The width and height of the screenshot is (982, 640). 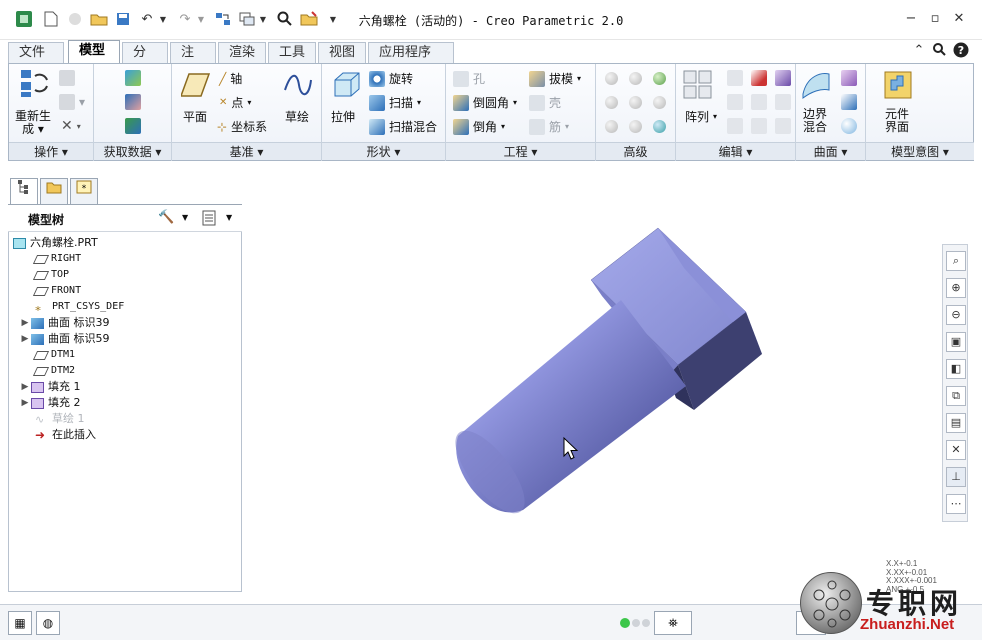 I want to click on tree-item-dtm1: DTM1, so click(x=53, y=355).